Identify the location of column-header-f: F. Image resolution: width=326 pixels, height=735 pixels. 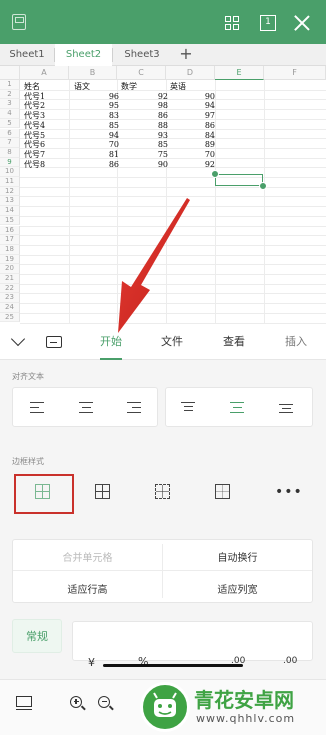
(295, 73).